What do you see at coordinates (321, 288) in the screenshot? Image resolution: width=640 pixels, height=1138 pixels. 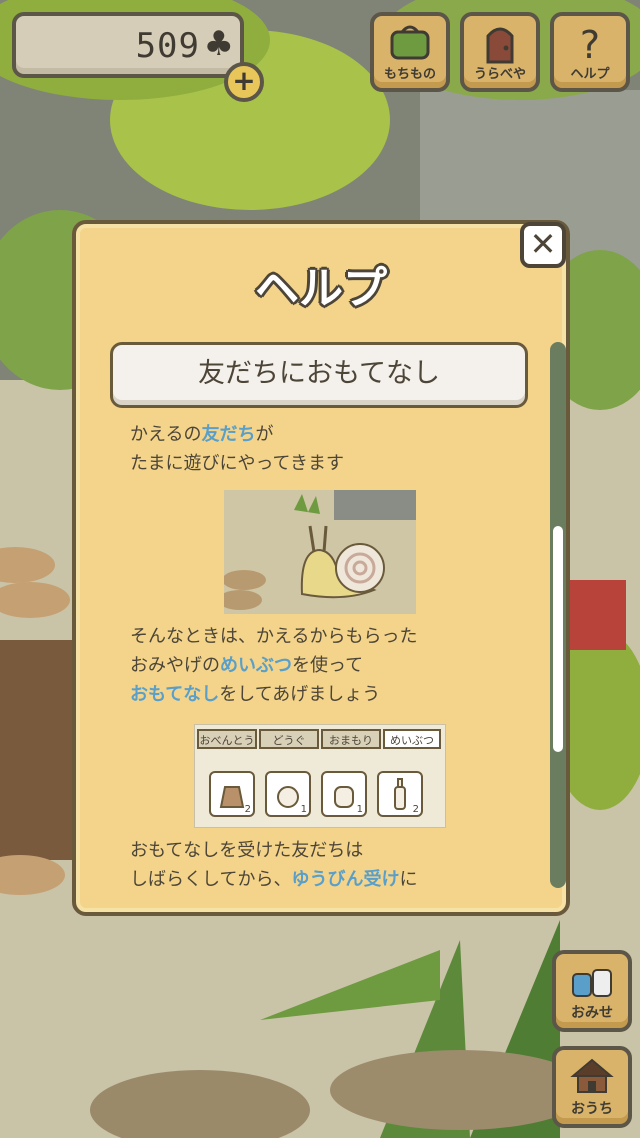 I see `dialog-title: ヘルプ` at bounding box center [321, 288].